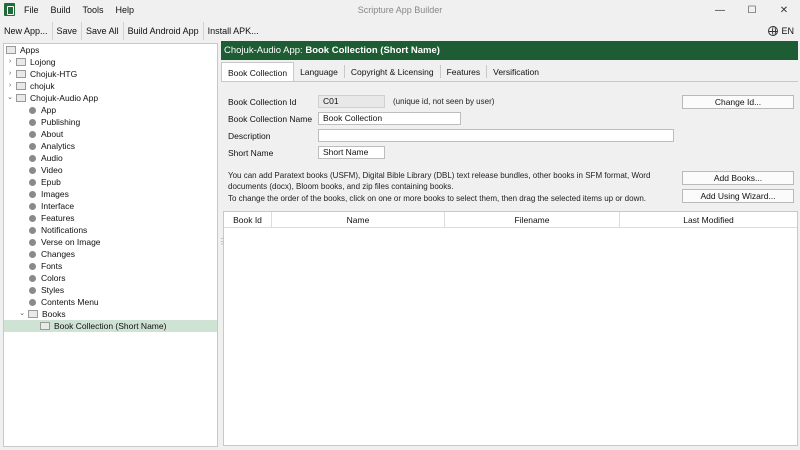 The image size is (800, 450). What do you see at coordinates (123, 122) in the screenshot?
I see `tree-item-publishing: Publishing` at bounding box center [123, 122].